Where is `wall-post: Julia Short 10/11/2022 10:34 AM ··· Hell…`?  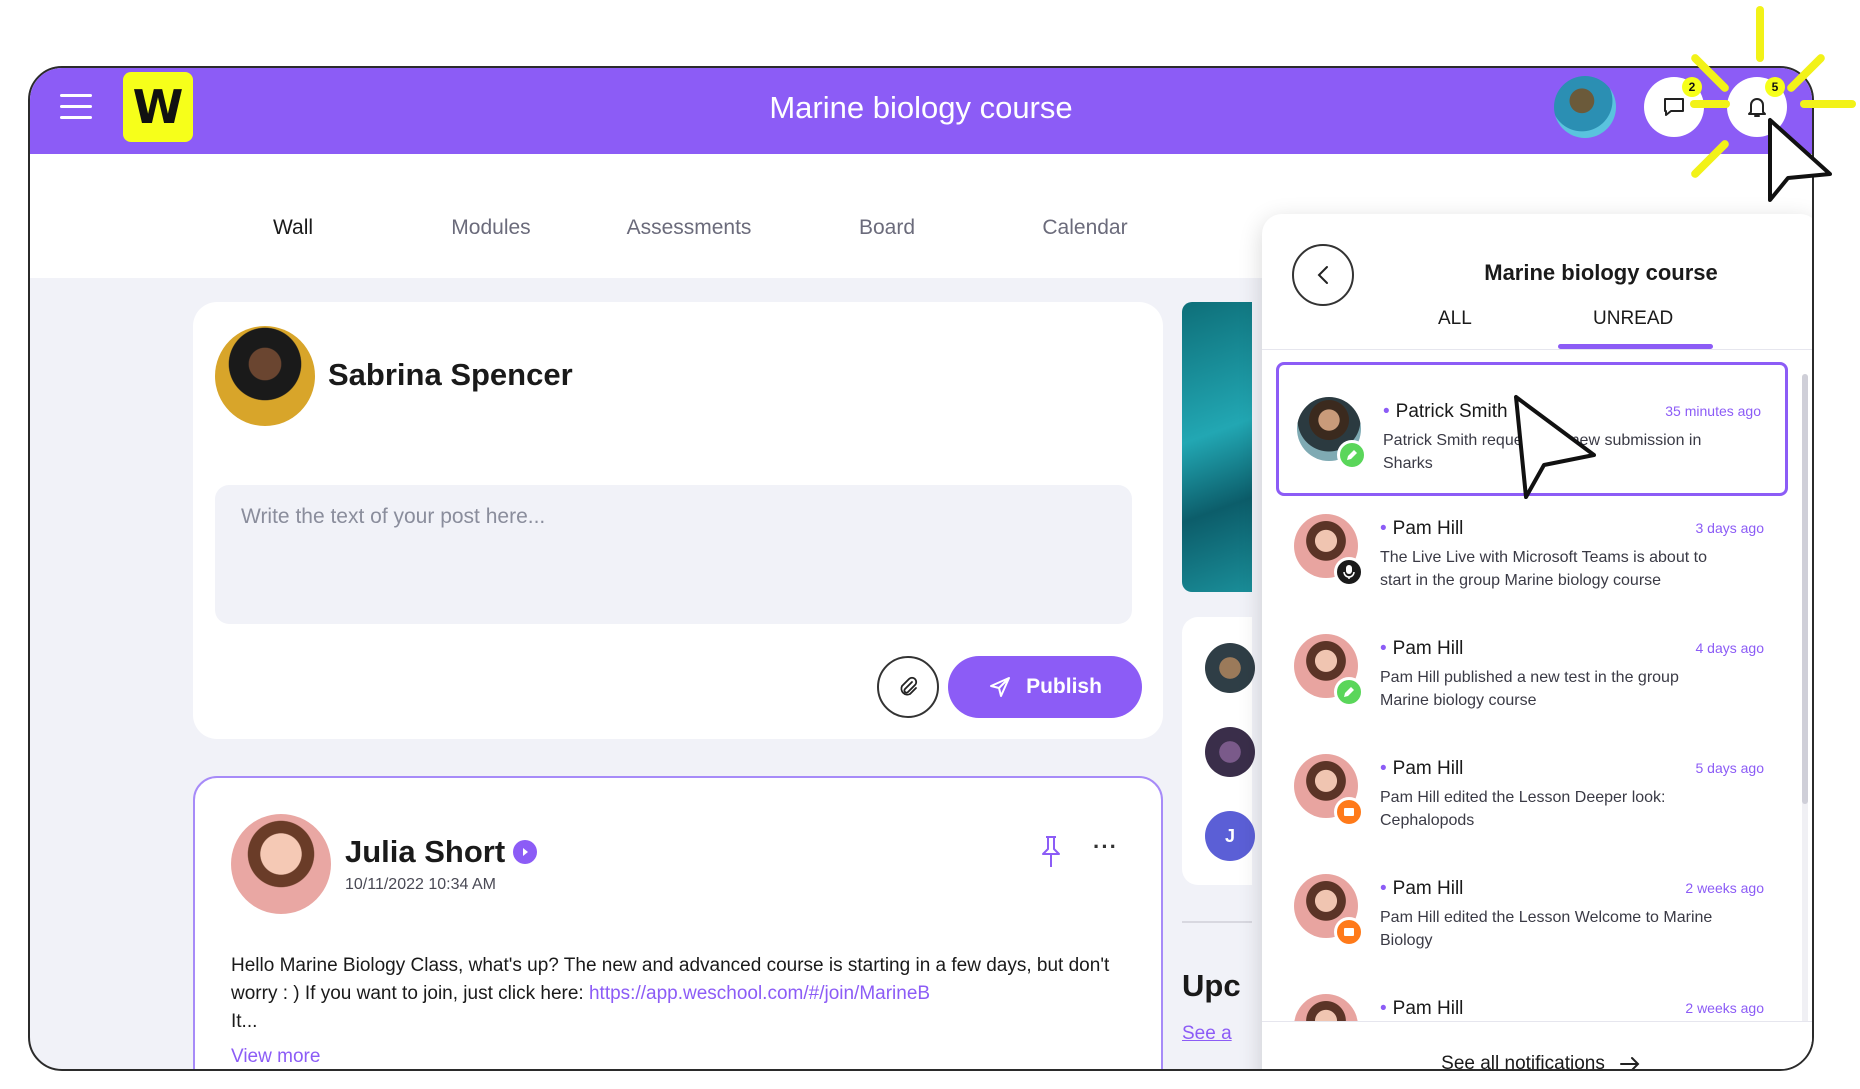 wall-post: Julia Short 10/11/2022 10:34 AM ··· Hell… is located at coordinates (678, 922).